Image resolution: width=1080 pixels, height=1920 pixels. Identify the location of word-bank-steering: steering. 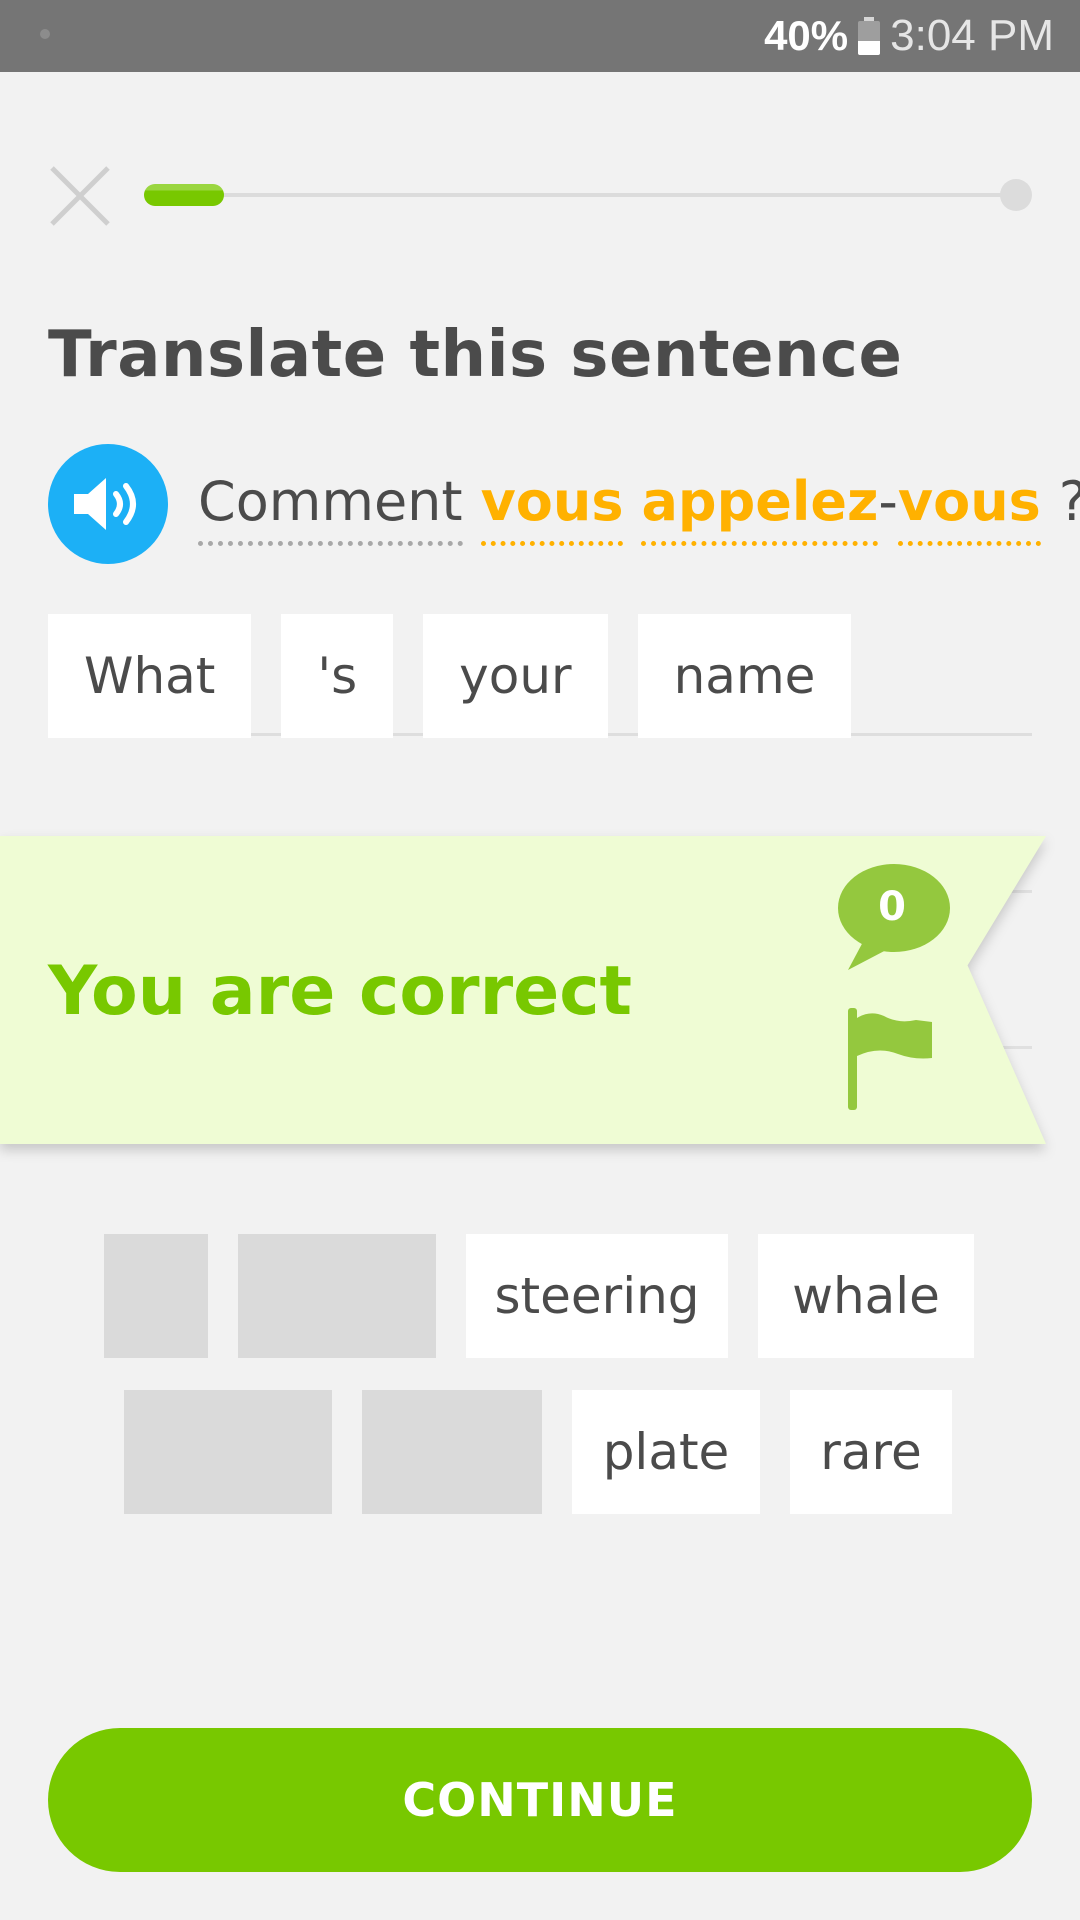
(597, 1296).